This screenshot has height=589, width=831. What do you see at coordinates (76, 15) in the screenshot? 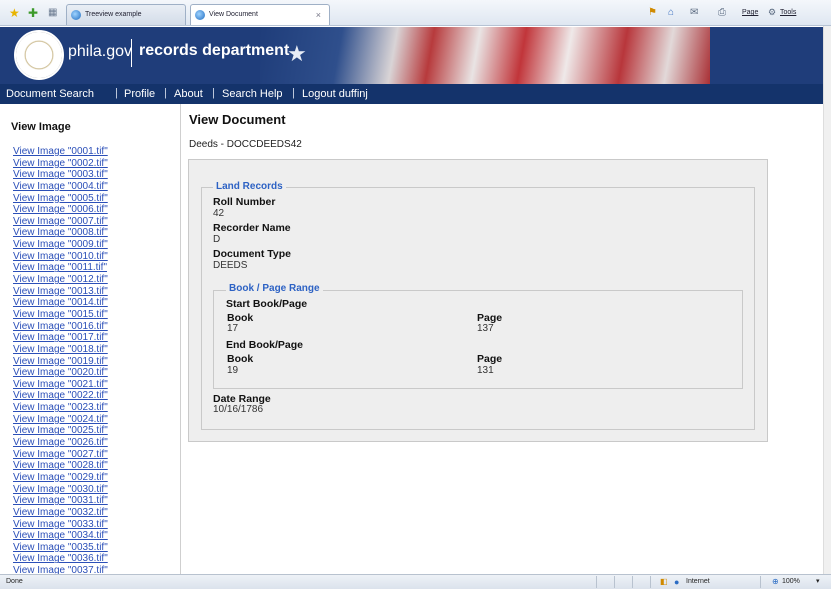
I see `ie-page-icon` at bounding box center [76, 15].